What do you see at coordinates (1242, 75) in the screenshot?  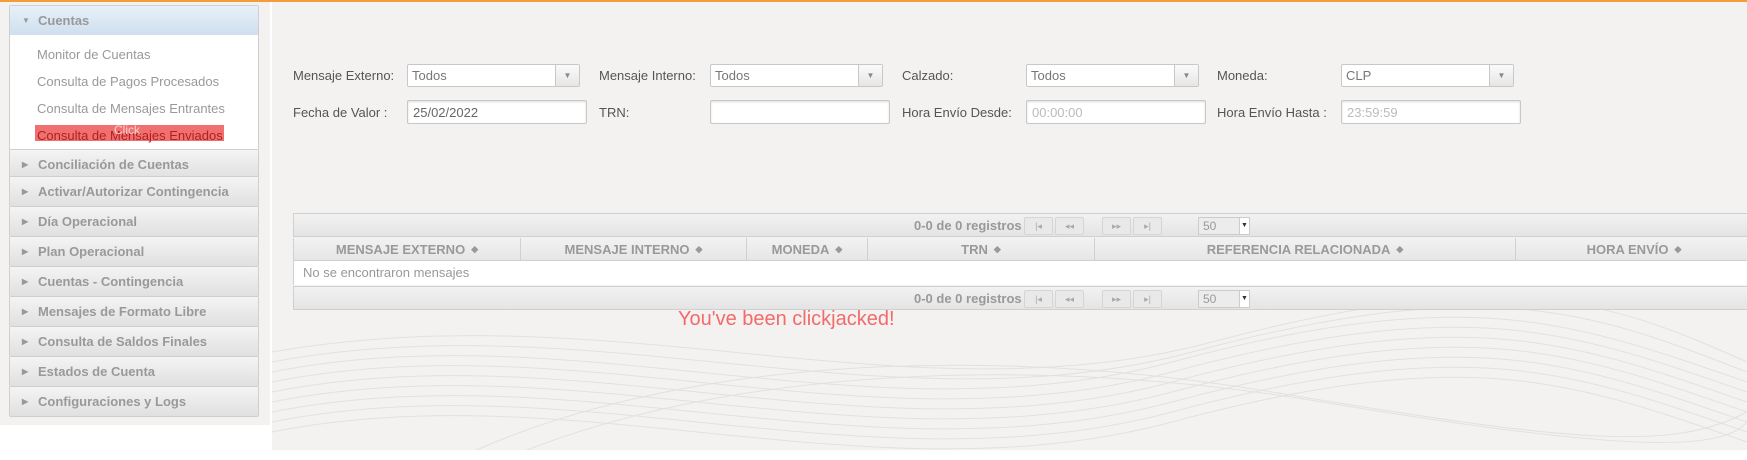 I see `label-moneda: Moneda:` at bounding box center [1242, 75].